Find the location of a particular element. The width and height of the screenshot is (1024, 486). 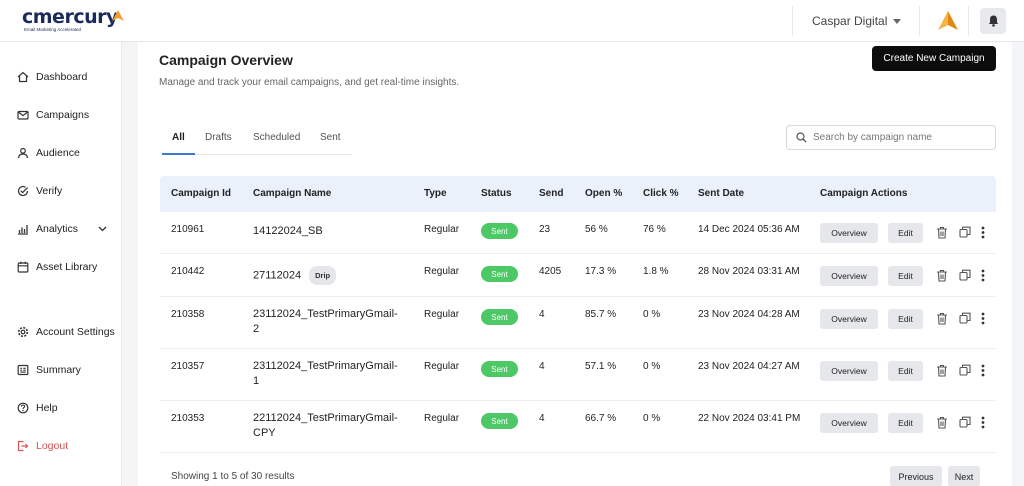

campaign-id: 210353 is located at coordinates (188, 418).